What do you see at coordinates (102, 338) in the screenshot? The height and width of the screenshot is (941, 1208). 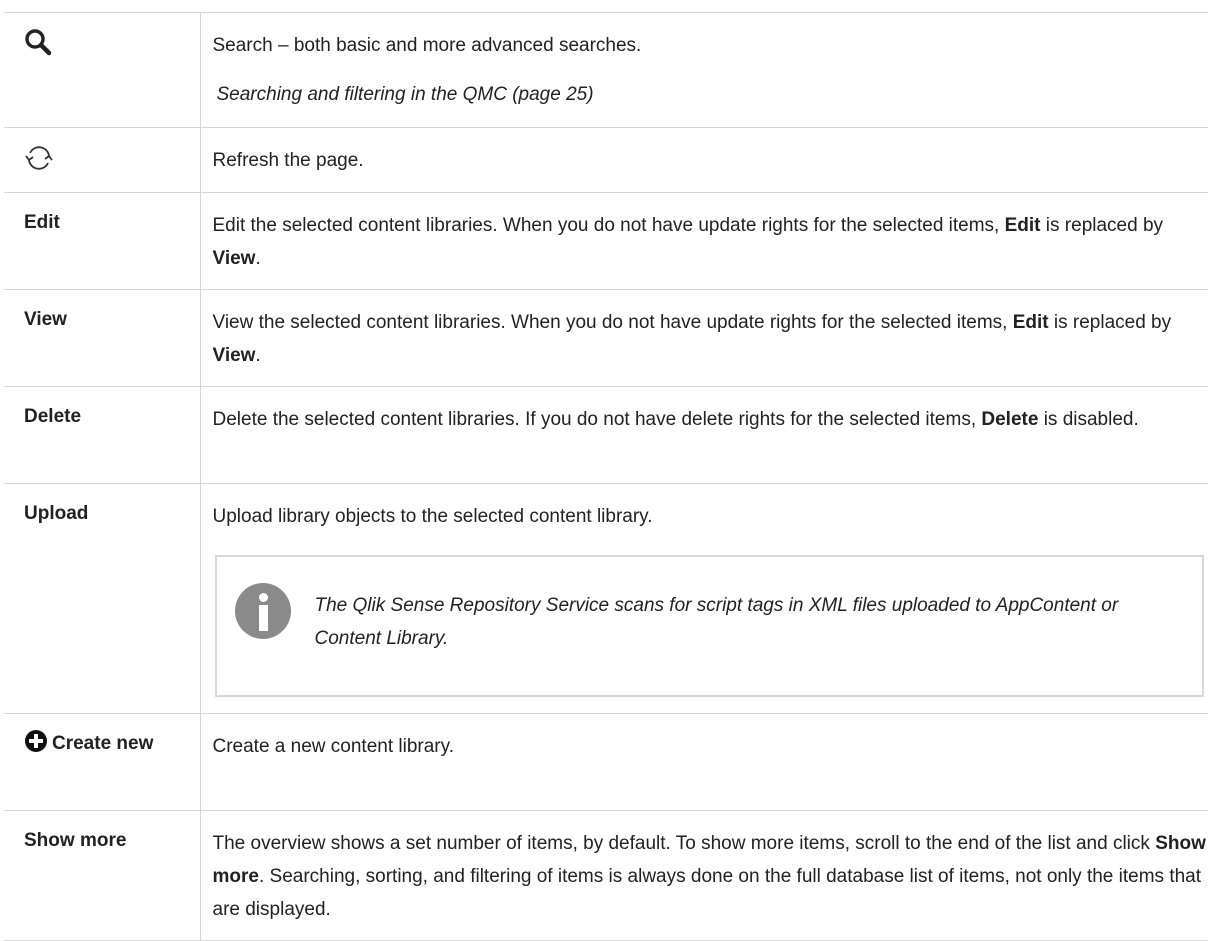 I see `label-cell: View` at bounding box center [102, 338].